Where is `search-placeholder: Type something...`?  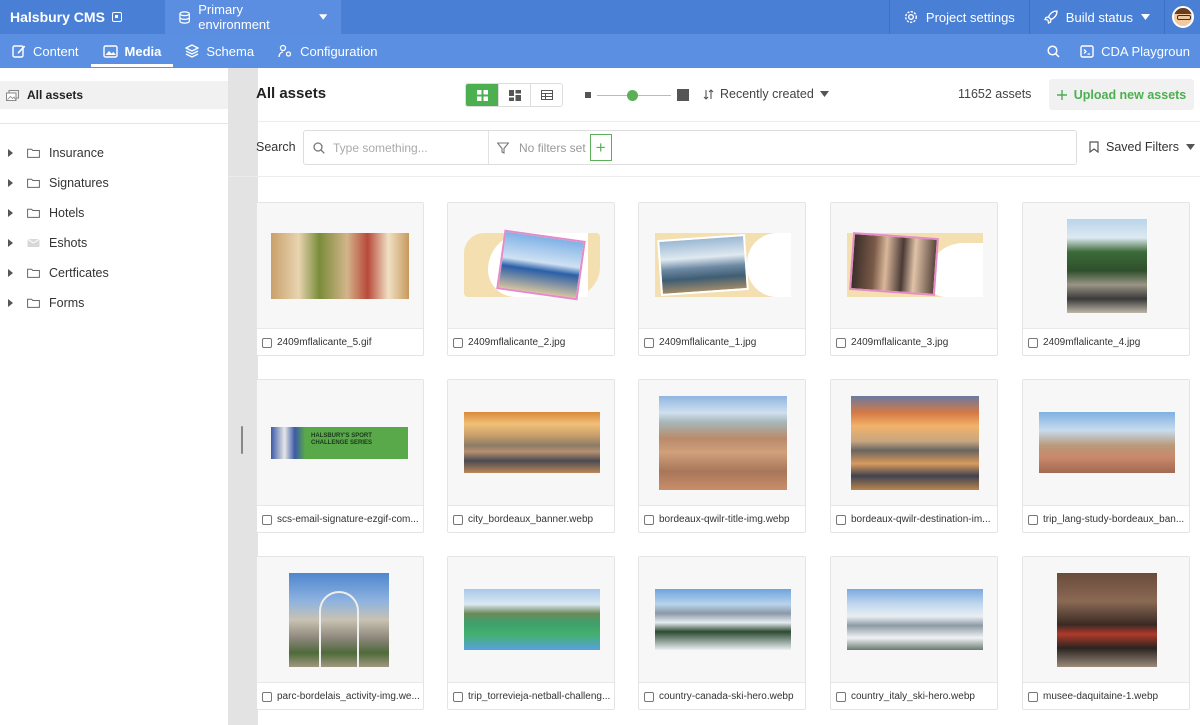 search-placeholder: Type something... is located at coordinates (380, 147).